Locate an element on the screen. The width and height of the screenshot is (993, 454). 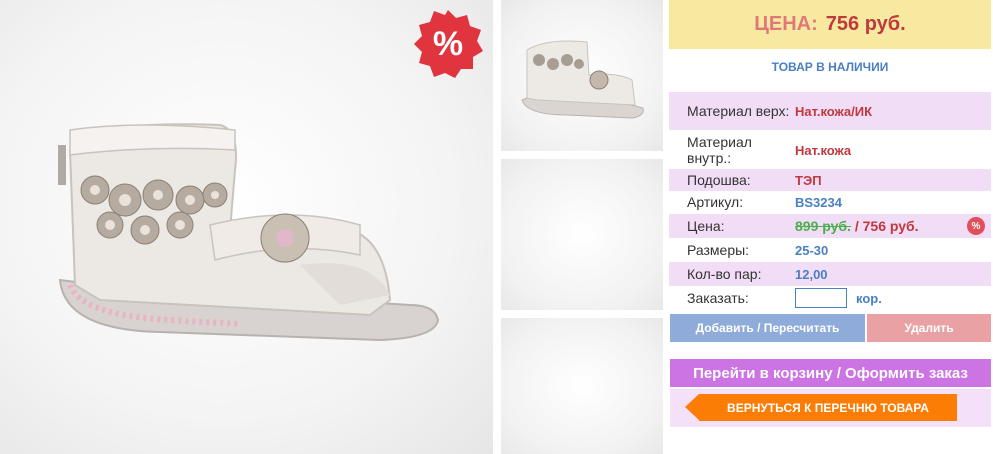
spec-row-article: Артикул: BS3234 is located at coordinates (830, 202).